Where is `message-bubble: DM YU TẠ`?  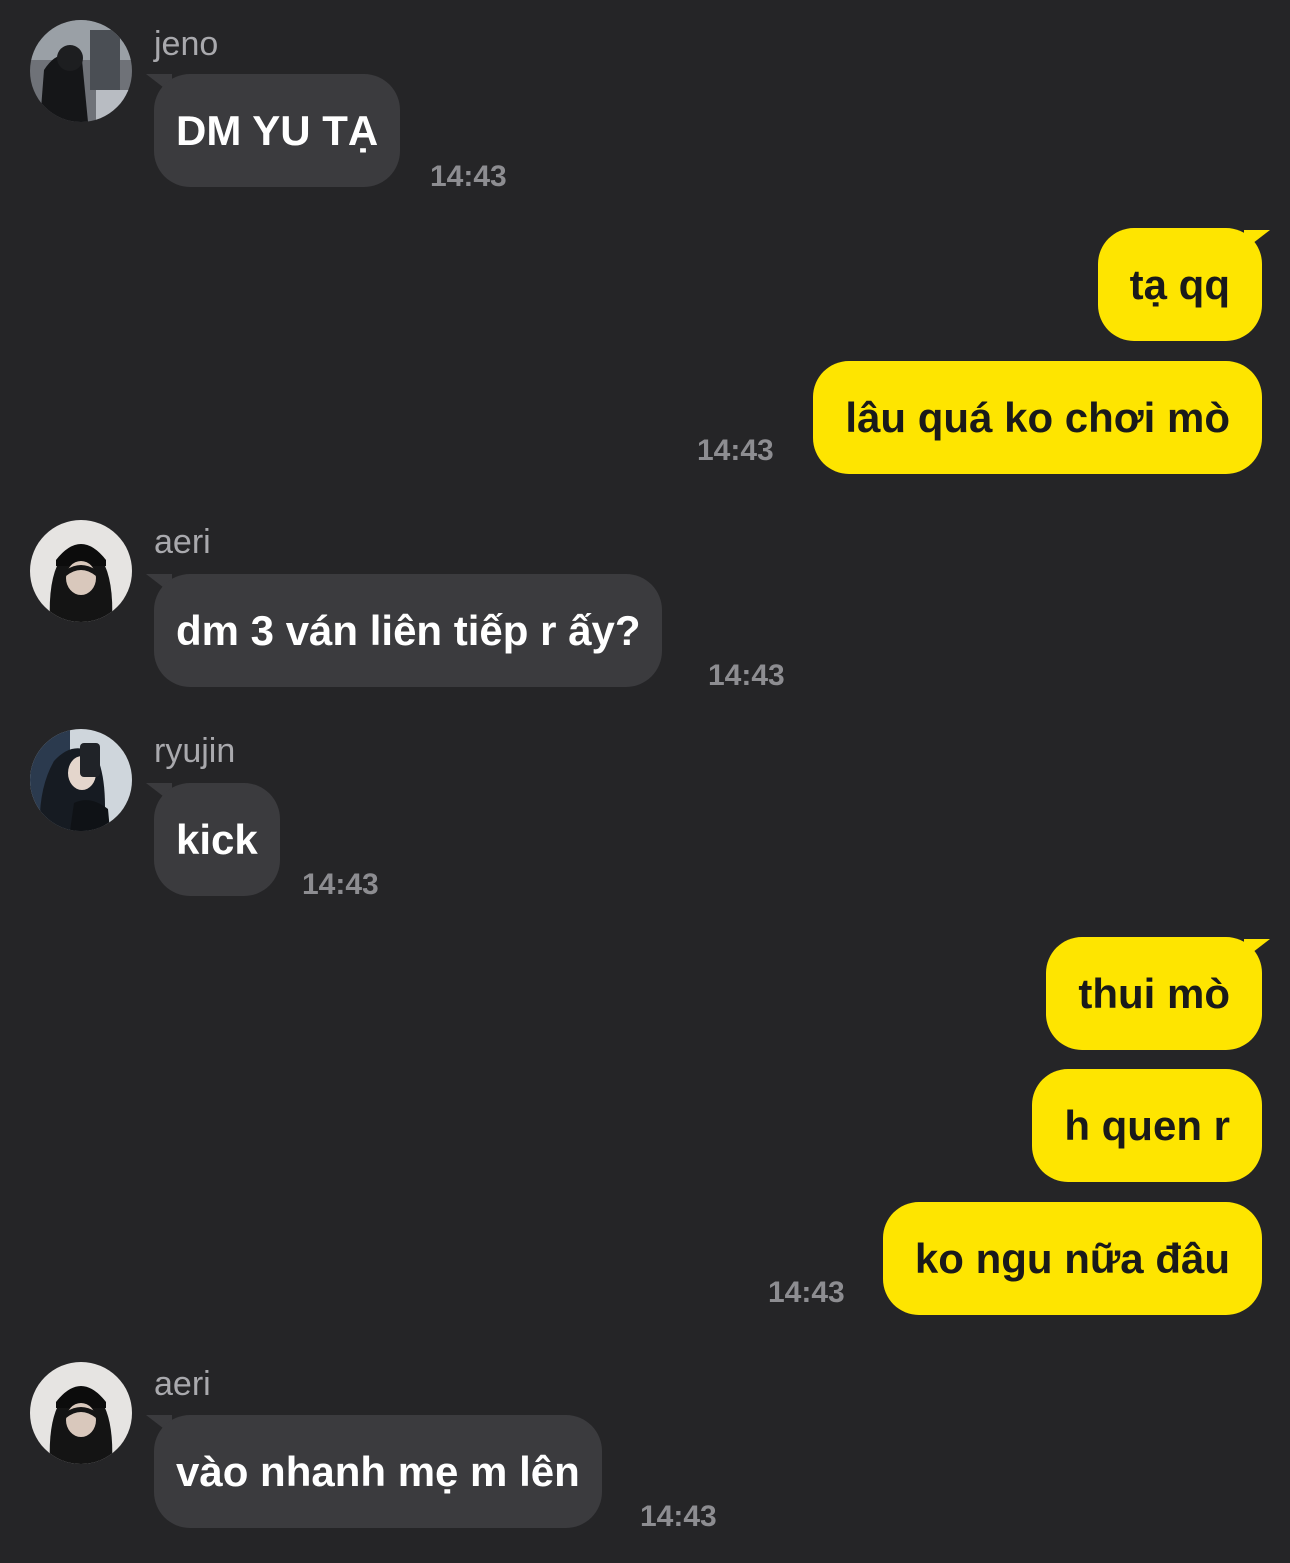 message-bubble: DM YU TẠ is located at coordinates (277, 130).